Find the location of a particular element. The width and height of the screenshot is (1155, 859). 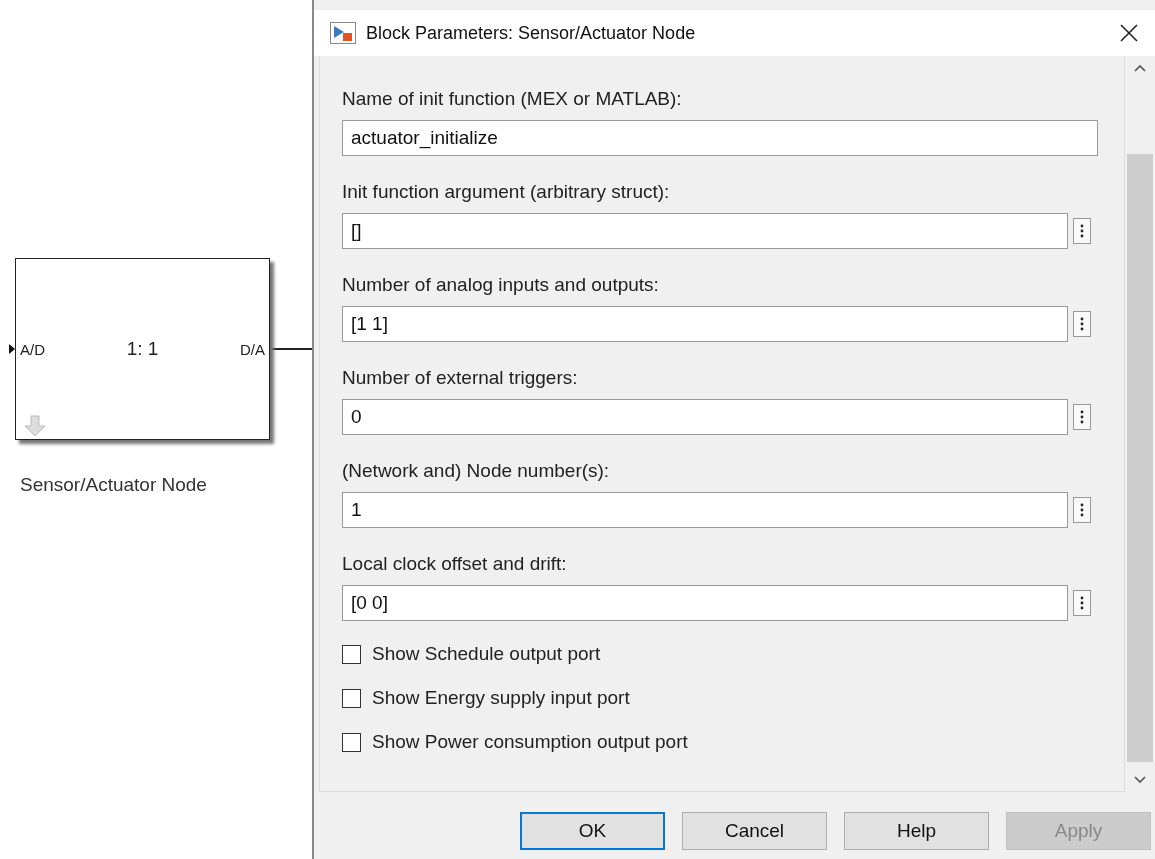

block-ratio: 1 is located at coordinates (142, 349).